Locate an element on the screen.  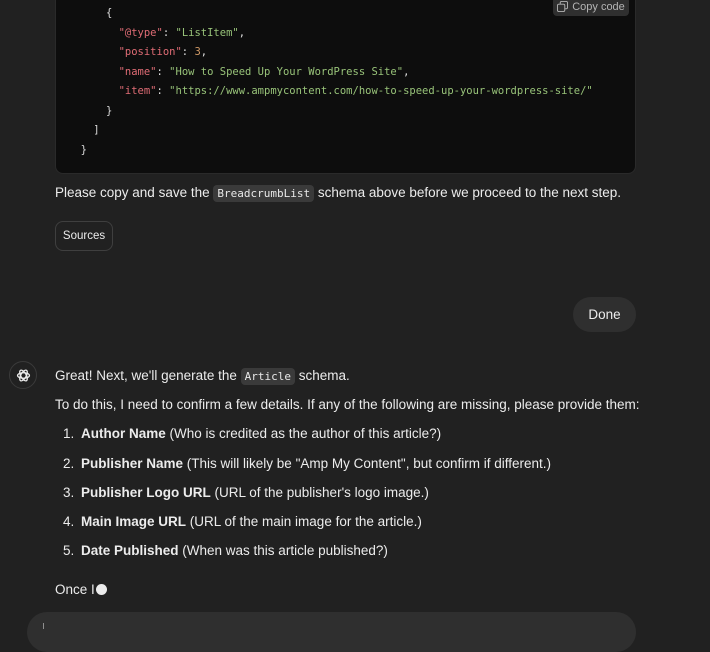
list-item-number: 3. is located at coordinates (69, 492).